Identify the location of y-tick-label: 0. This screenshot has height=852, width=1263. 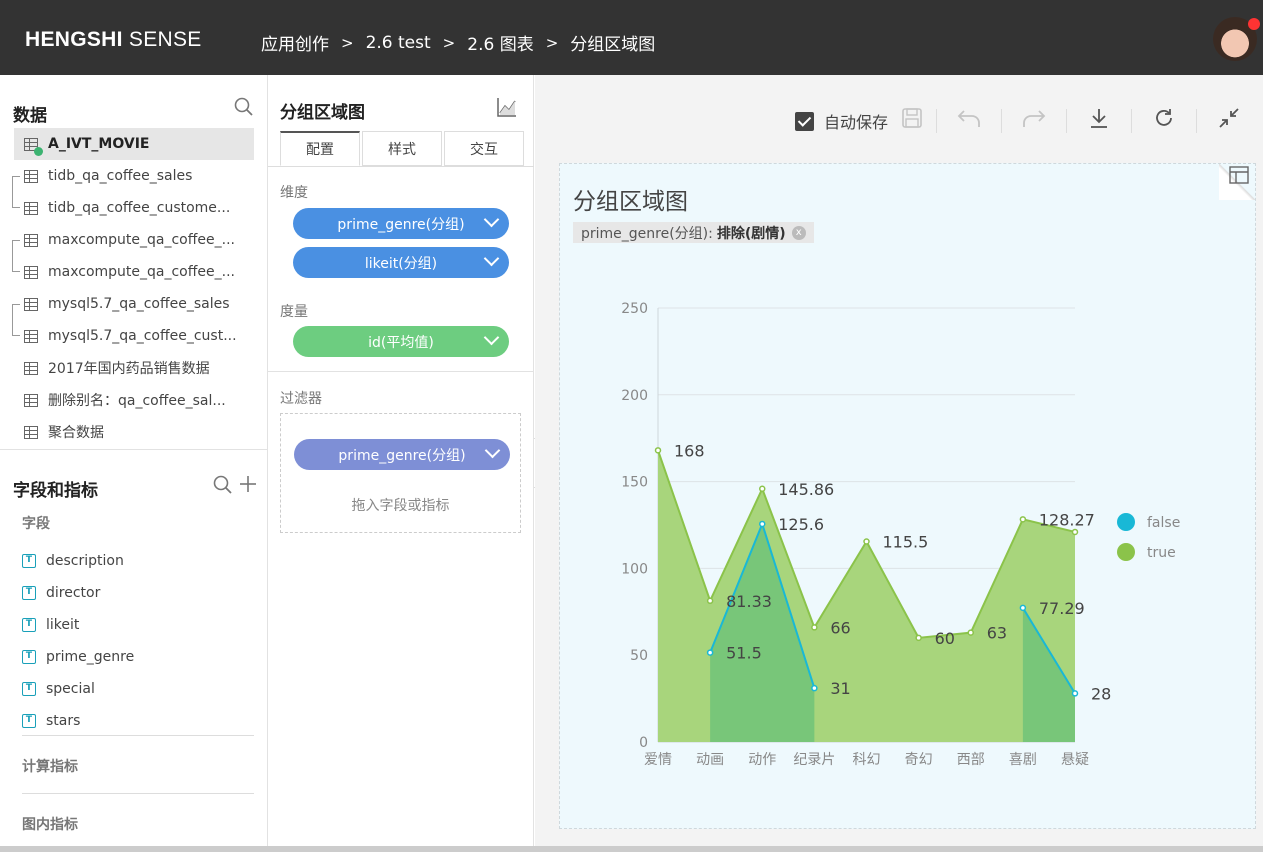
(643, 743).